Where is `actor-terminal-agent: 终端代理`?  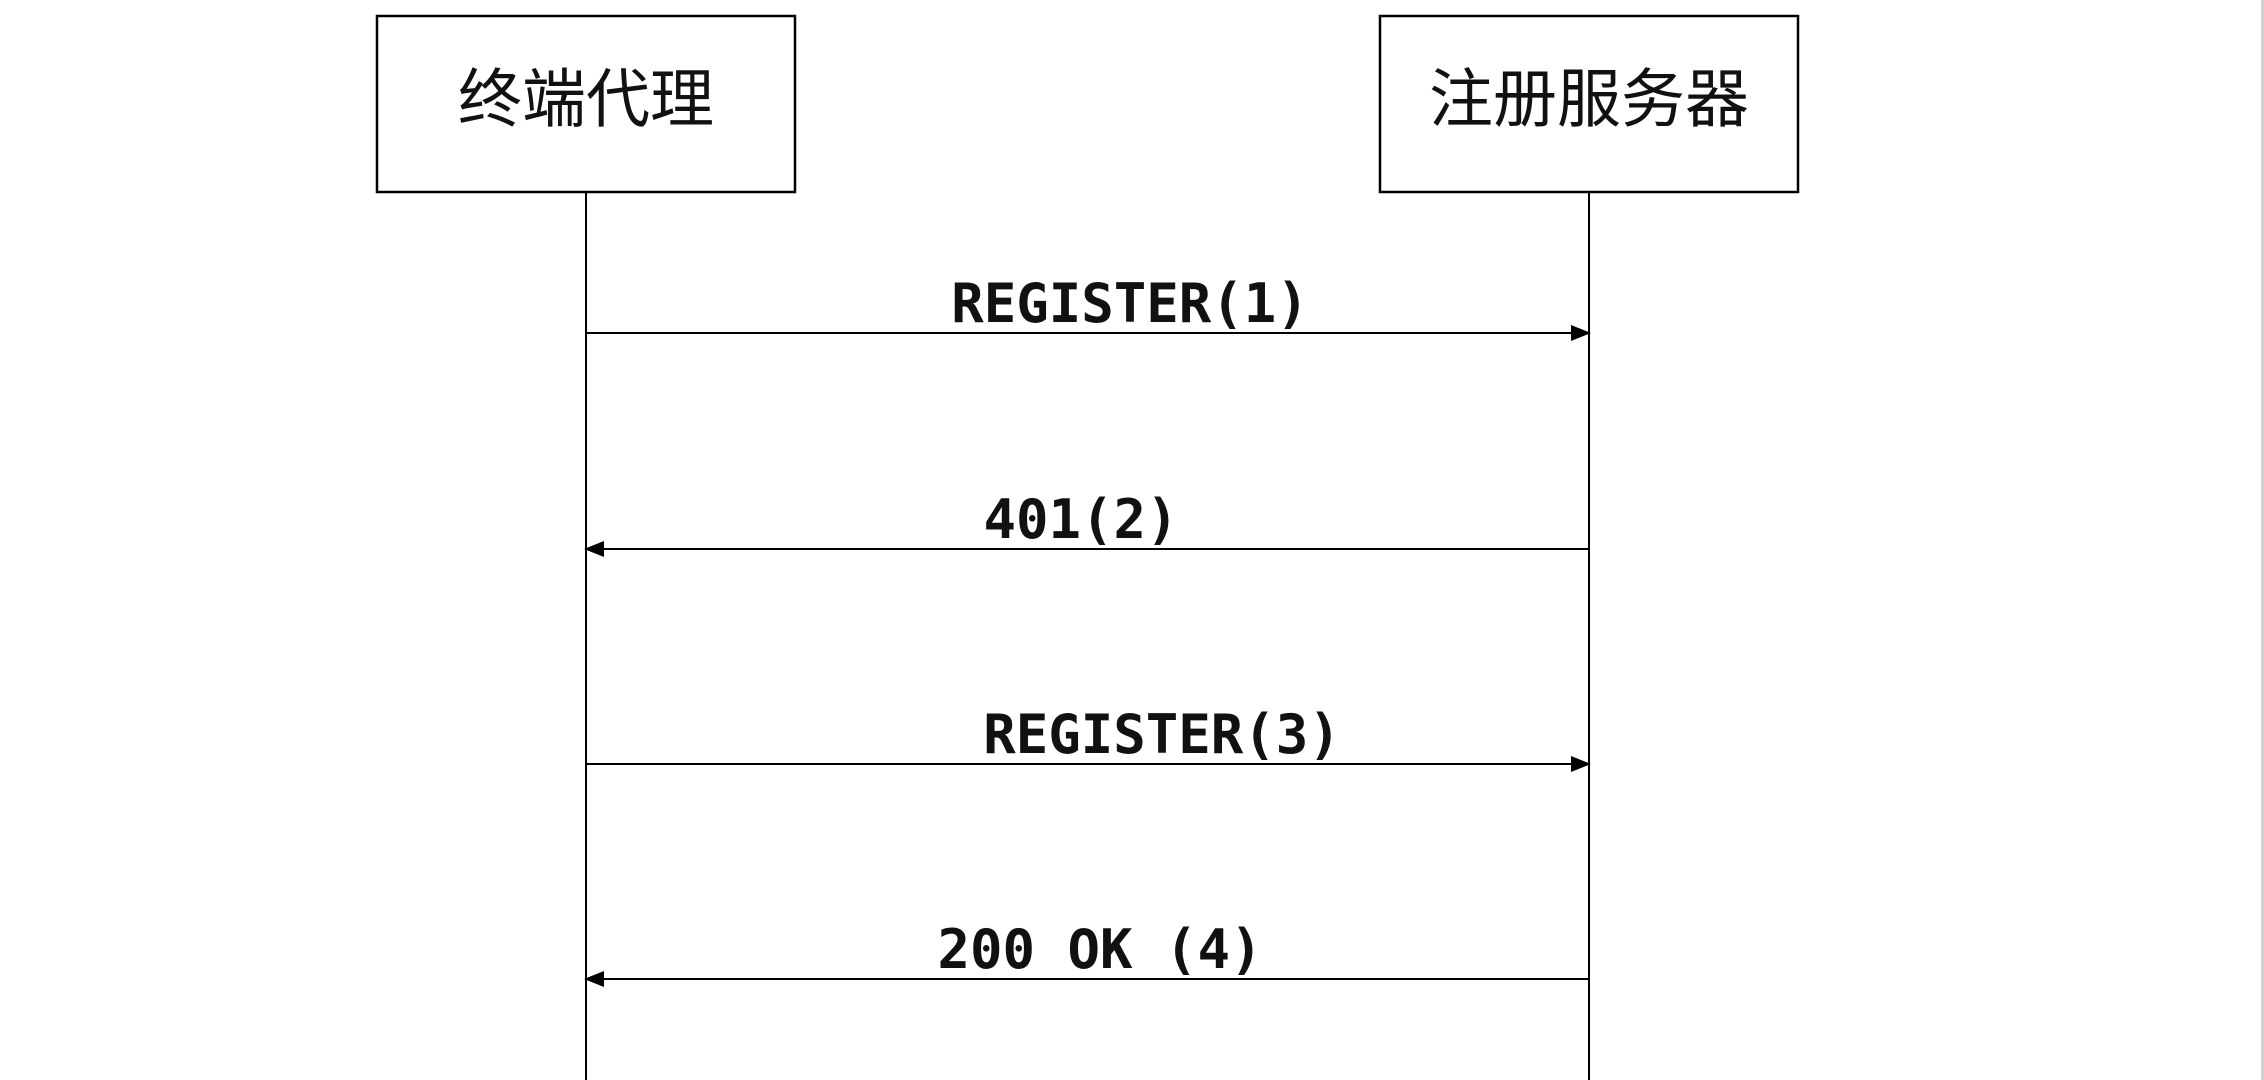
actor-terminal-agent: 终端代理 is located at coordinates (586, 104).